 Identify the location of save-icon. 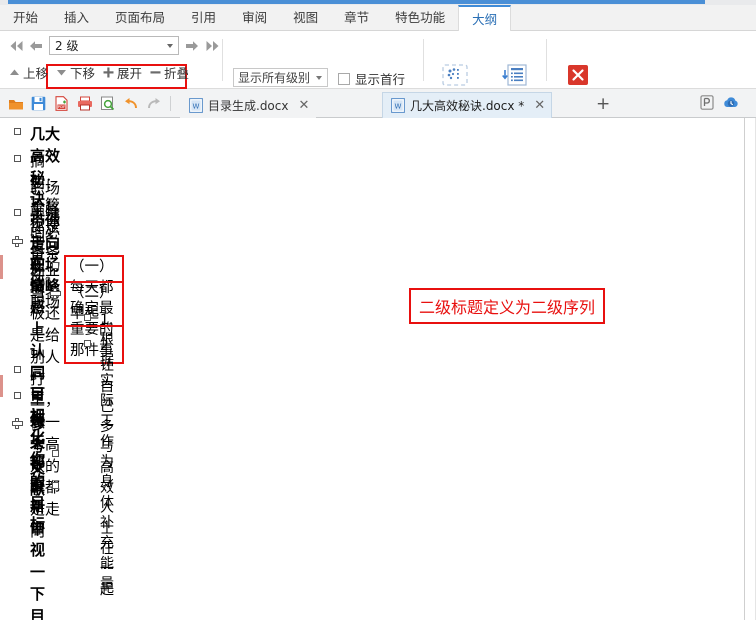
(38, 103).